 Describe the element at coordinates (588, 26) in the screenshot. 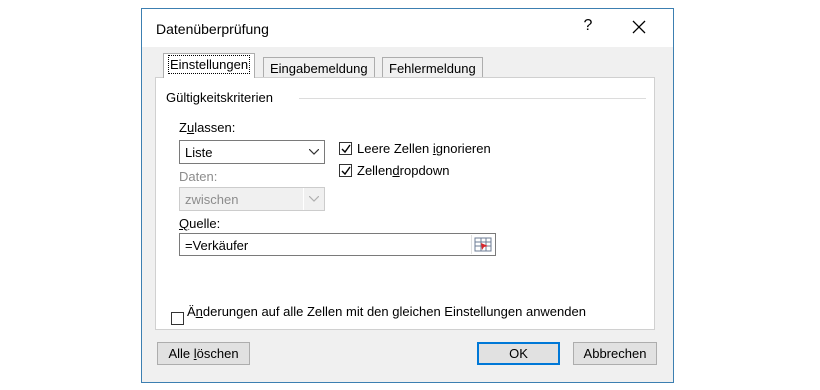

I see `help-button: ?` at that location.